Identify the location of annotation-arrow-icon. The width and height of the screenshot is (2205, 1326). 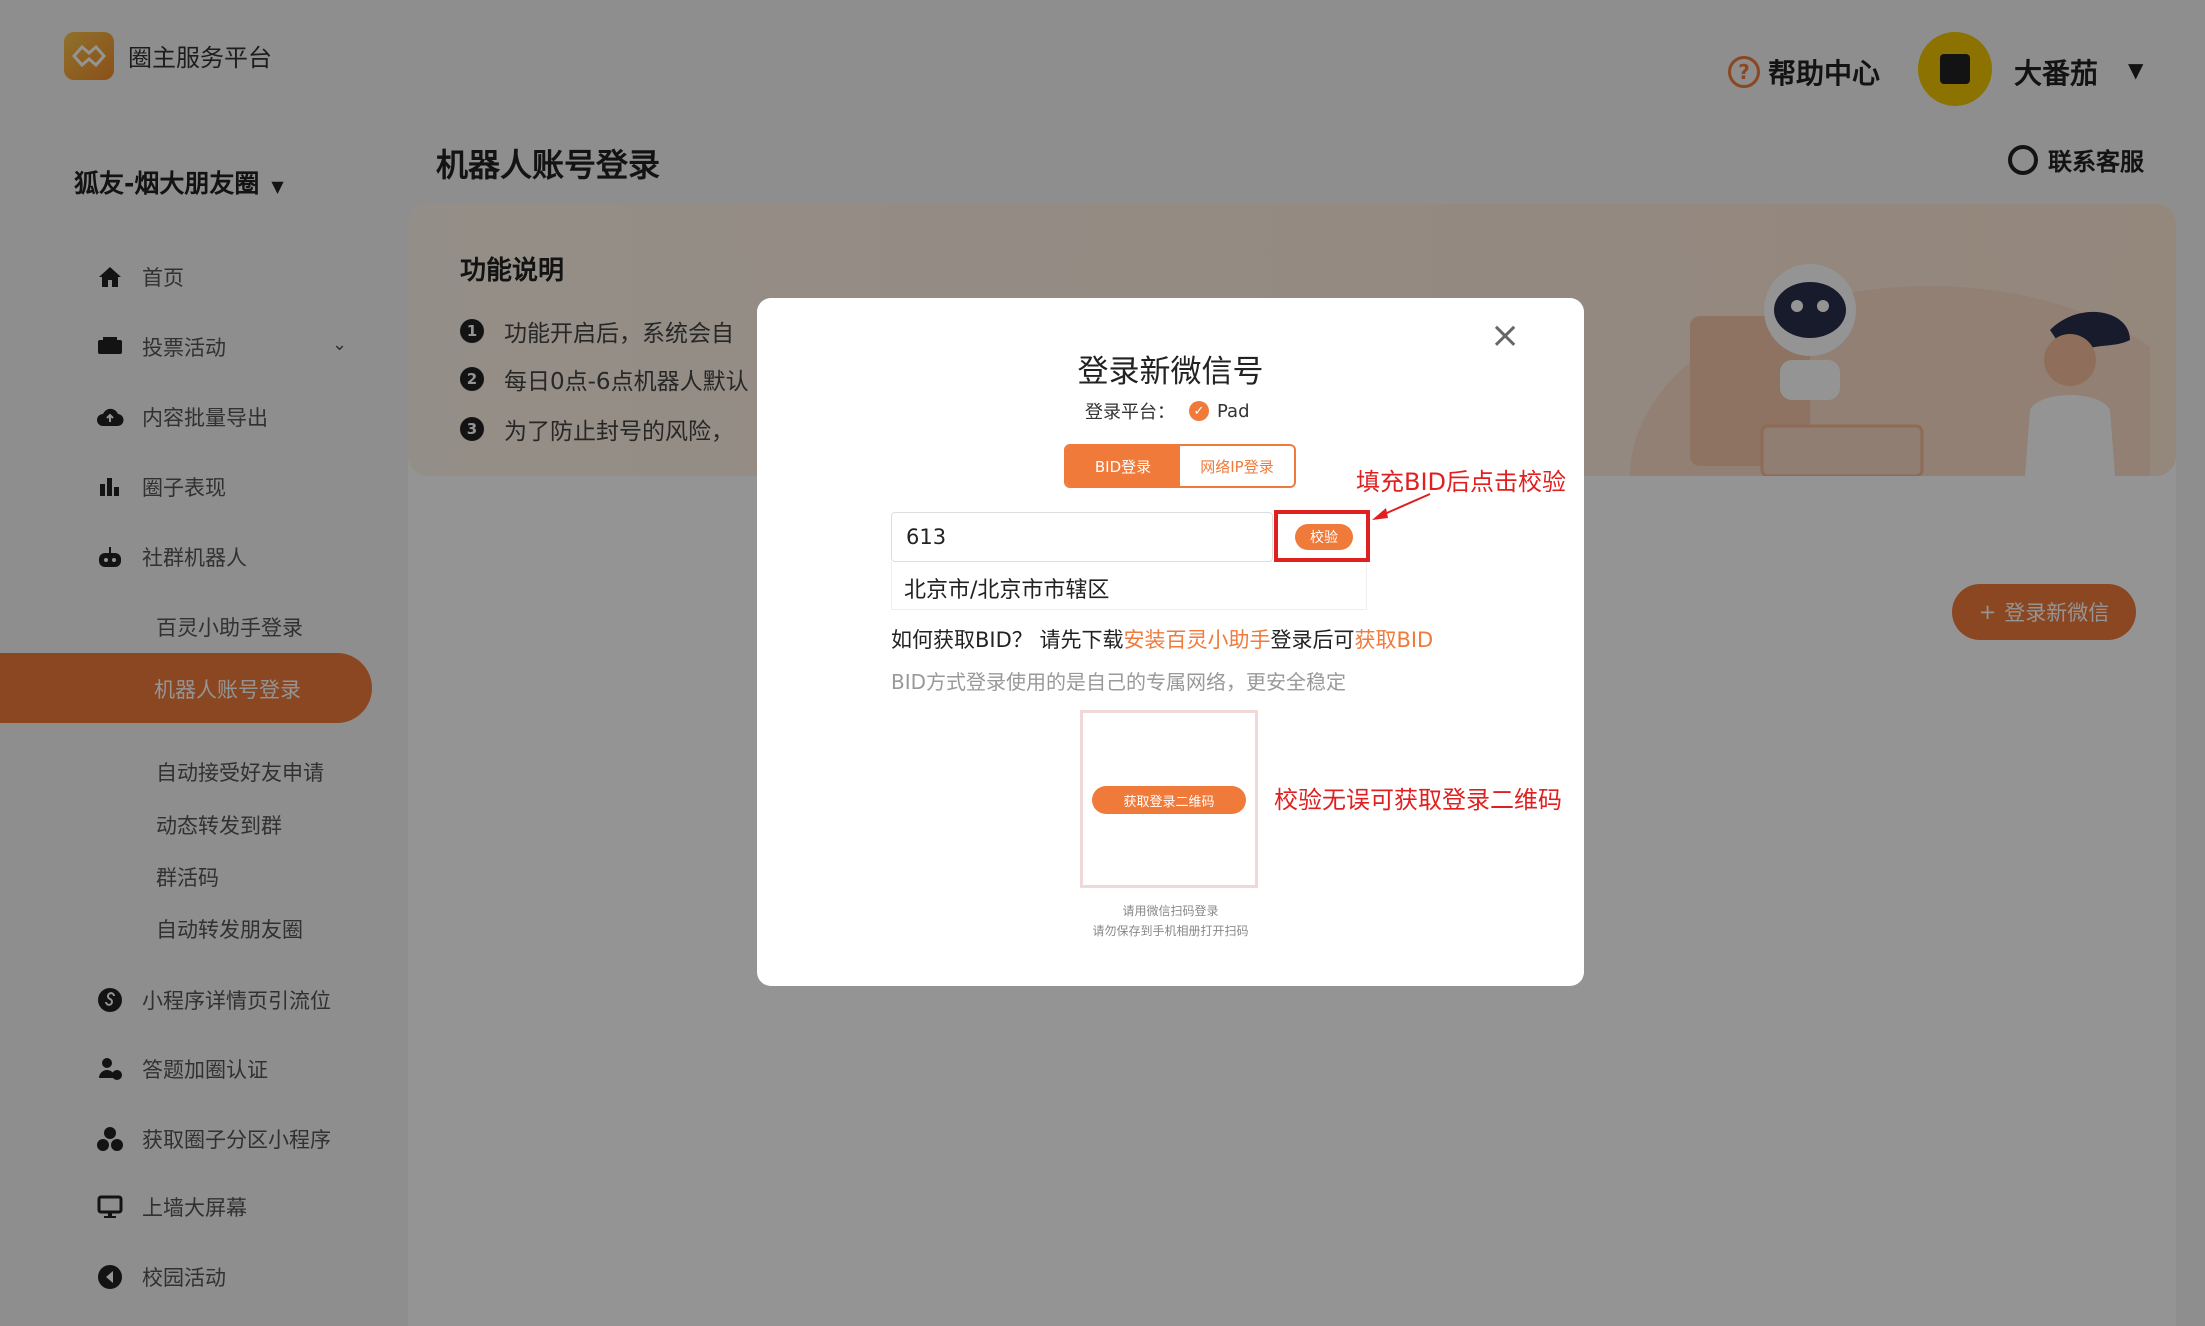
(1401, 506).